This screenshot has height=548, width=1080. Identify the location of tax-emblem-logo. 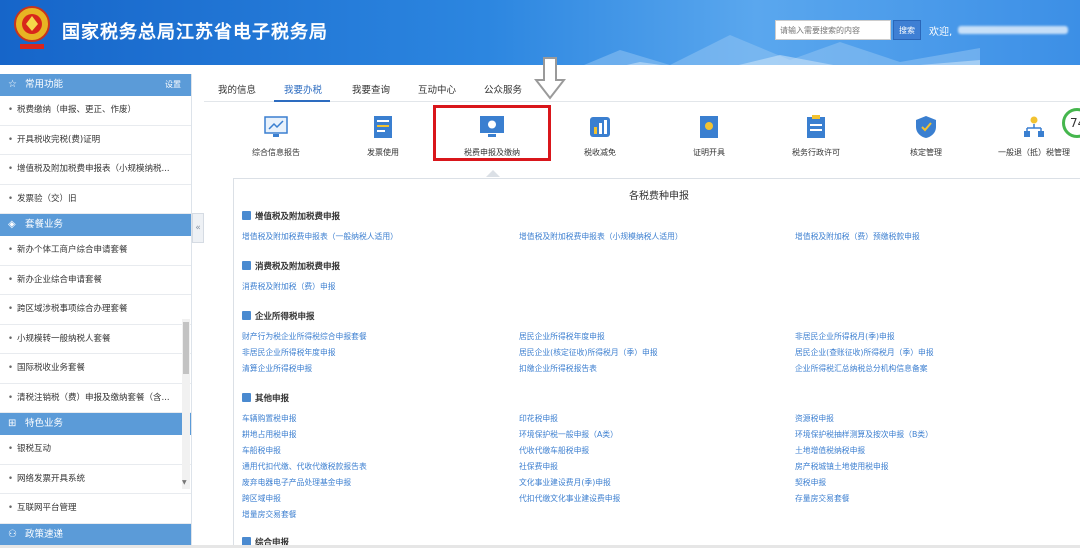
(32, 27).